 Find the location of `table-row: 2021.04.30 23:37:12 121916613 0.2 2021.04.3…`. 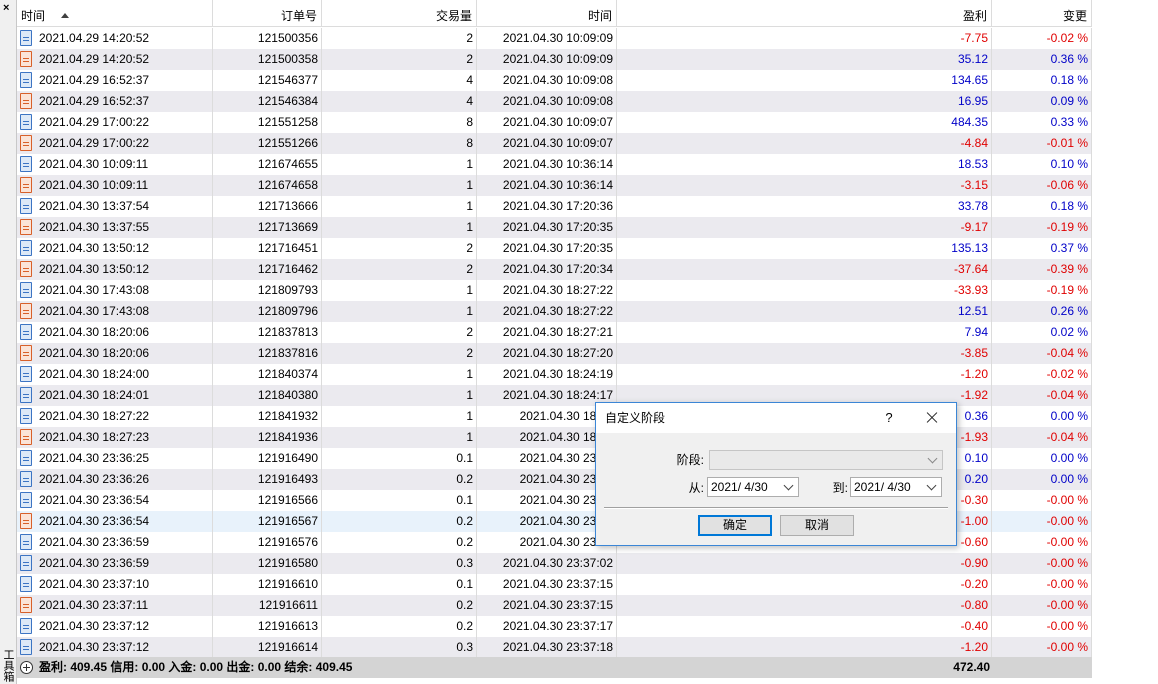

table-row: 2021.04.30 23:37:12 121916613 0.2 2021.04.3… is located at coordinates (554, 626).